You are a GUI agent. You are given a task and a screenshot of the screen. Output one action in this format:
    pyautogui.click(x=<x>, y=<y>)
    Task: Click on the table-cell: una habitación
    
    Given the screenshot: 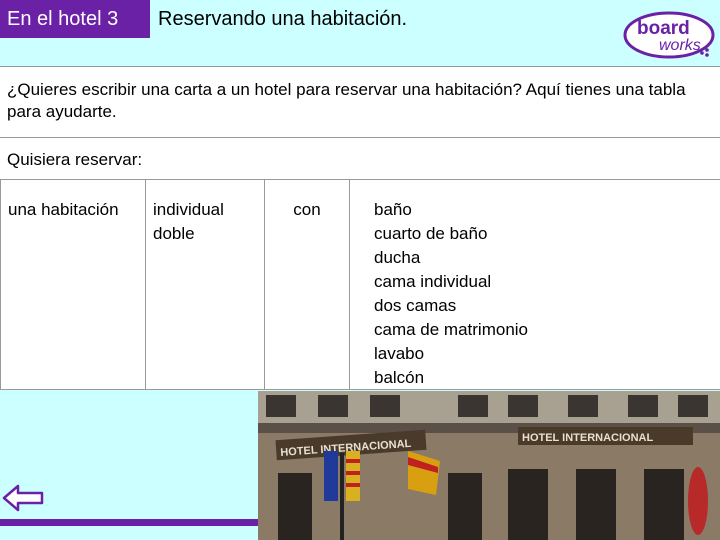 What is the action you would take?
    pyautogui.click(x=63, y=209)
    